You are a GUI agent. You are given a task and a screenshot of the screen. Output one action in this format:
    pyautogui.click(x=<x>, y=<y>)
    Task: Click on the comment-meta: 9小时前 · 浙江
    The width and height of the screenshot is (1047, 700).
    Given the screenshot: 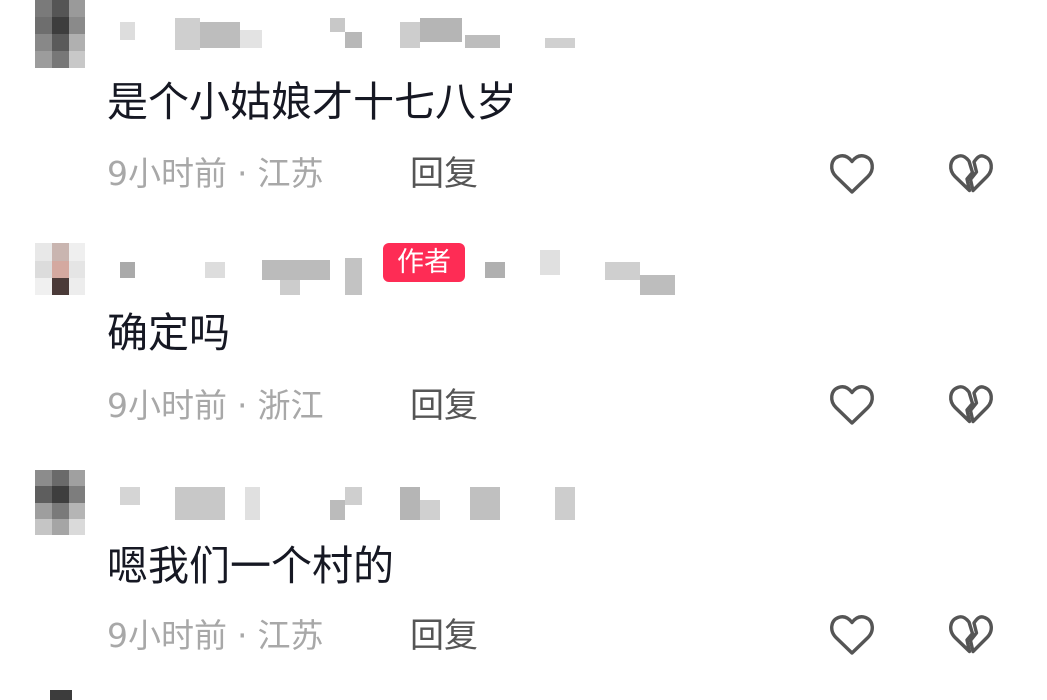 What is the action you would take?
    pyautogui.click(x=215, y=406)
    